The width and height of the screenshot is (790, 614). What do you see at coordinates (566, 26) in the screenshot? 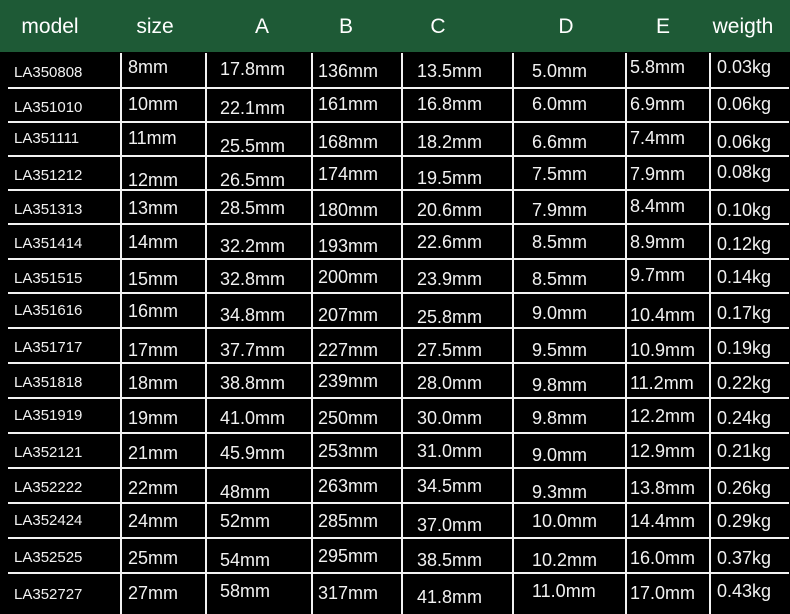
I see `header-d: D` at bounding box center [566, 26].